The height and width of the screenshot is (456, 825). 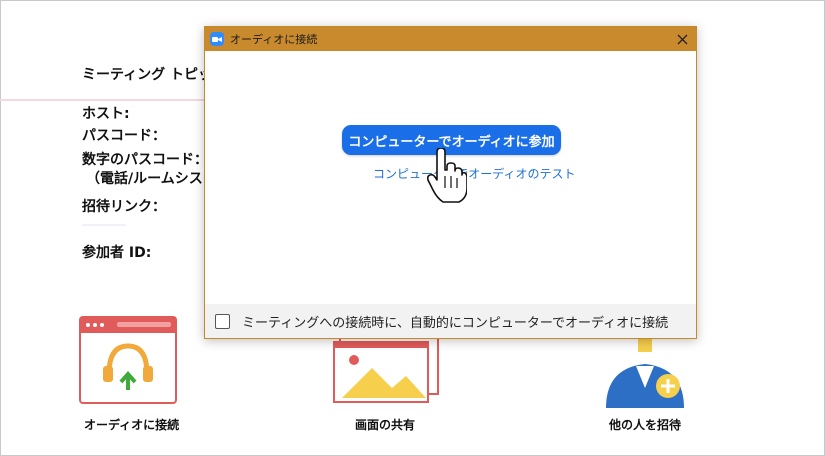 What do you see at coordinates (128, 360) in the screenshot?
I see `headphones-icon` at bounding box center [128, 360].